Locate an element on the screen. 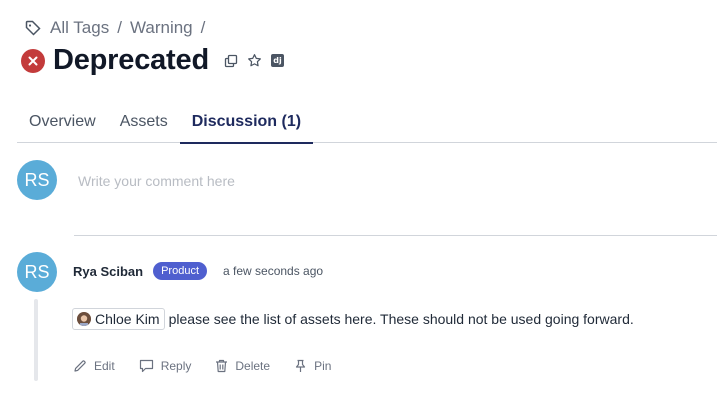 This screenshot has width=717, height=407. copy-icon is located at coordinates (231, 61).